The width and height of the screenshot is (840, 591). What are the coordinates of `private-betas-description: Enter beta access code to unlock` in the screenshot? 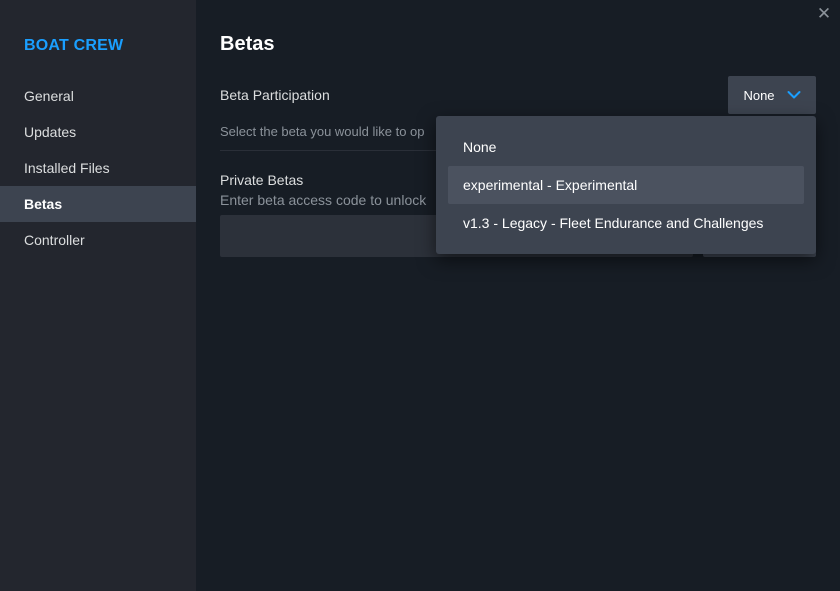 It's located at (323, 200).